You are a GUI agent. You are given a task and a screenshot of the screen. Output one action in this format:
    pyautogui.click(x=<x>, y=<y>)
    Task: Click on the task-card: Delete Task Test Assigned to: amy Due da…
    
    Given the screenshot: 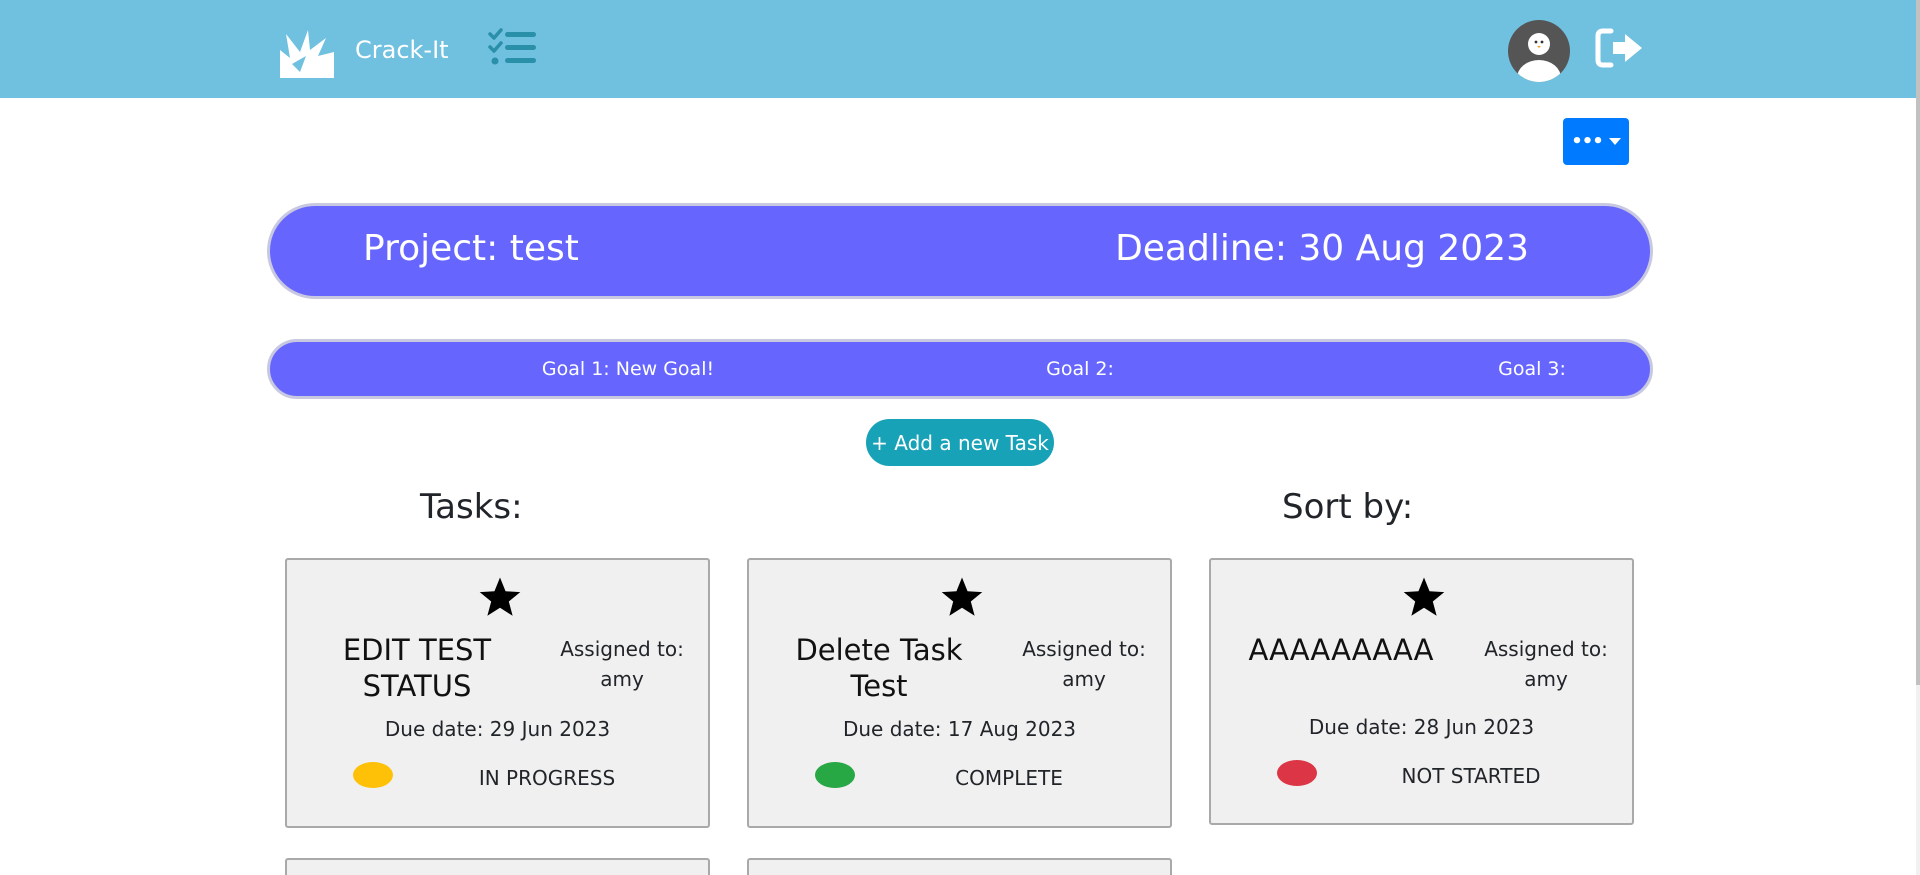 What is the action you would take?
    pyautogui.click(x=959, y=693)
    